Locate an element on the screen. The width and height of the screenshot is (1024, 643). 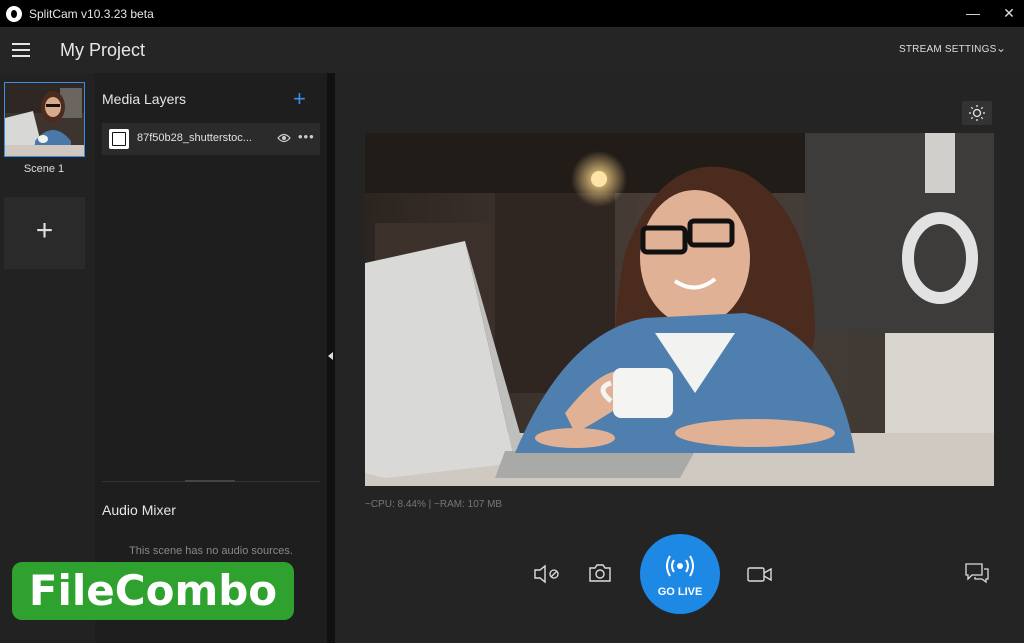
watermark-text: FileCombo is located at coordinates (153, 590).